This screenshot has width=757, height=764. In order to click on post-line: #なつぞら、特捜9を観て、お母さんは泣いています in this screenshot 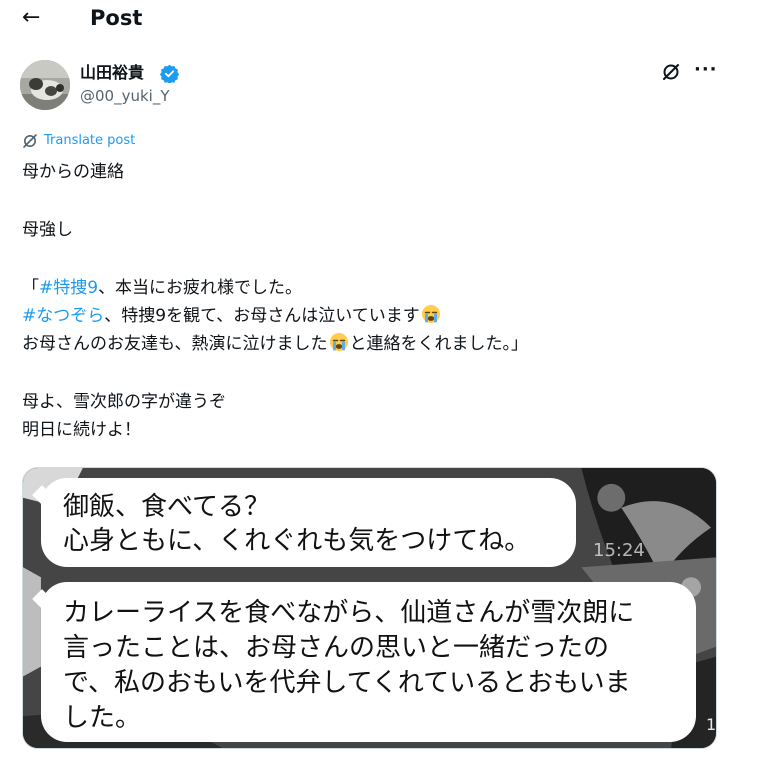, I will do `click(372, 316)`.